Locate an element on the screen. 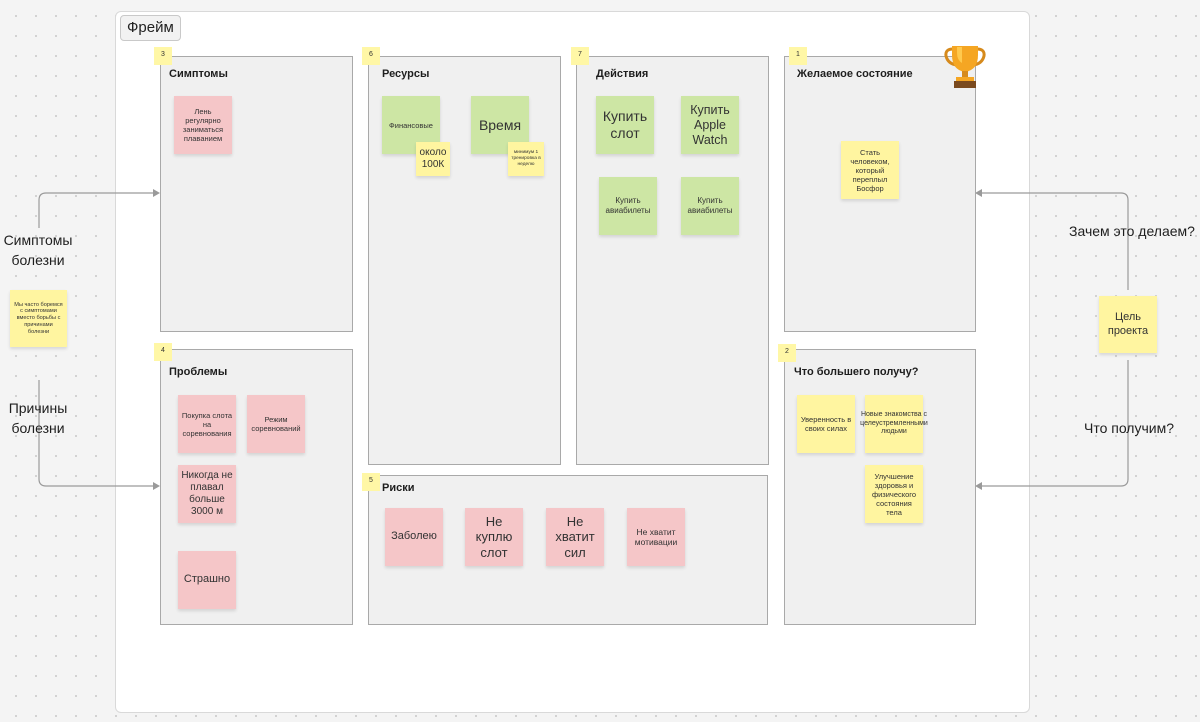 This screenshot has width=1200, height=722. label-why-do-this: Зачем это делаем? is located at coordinates (1132, 231).